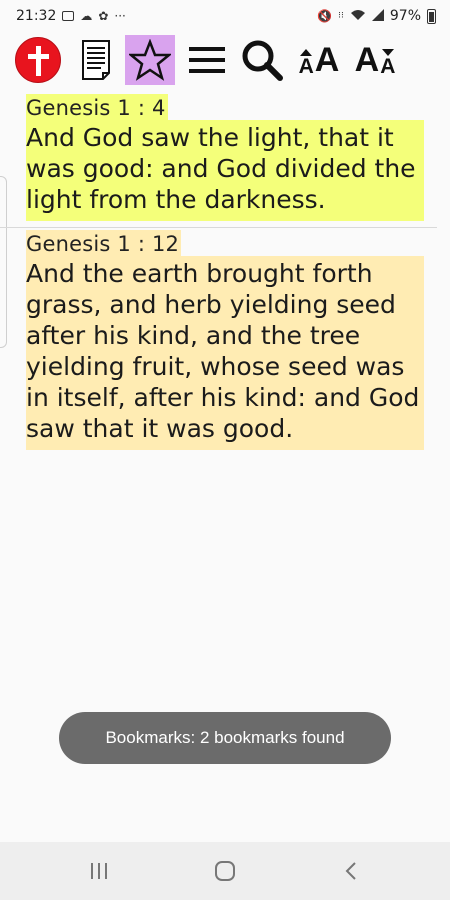 This screenshot has height=900, width=450. Describe the element at coordinates (431, 16) in the screenshot. I see `battery-icon` at that location.